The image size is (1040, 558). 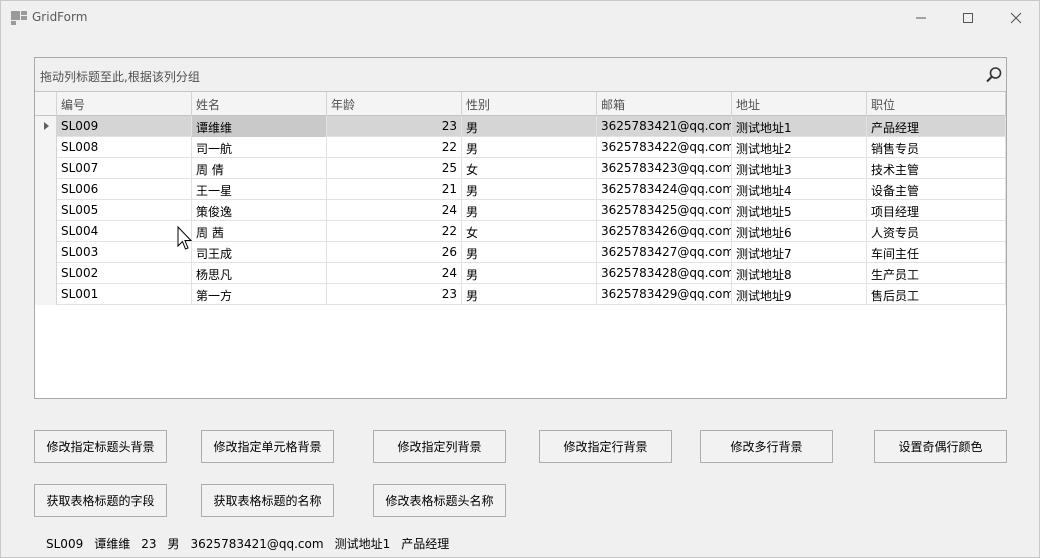 I want to click on table-cell: 3625783425@qq.com, so click(x=664, y=210).